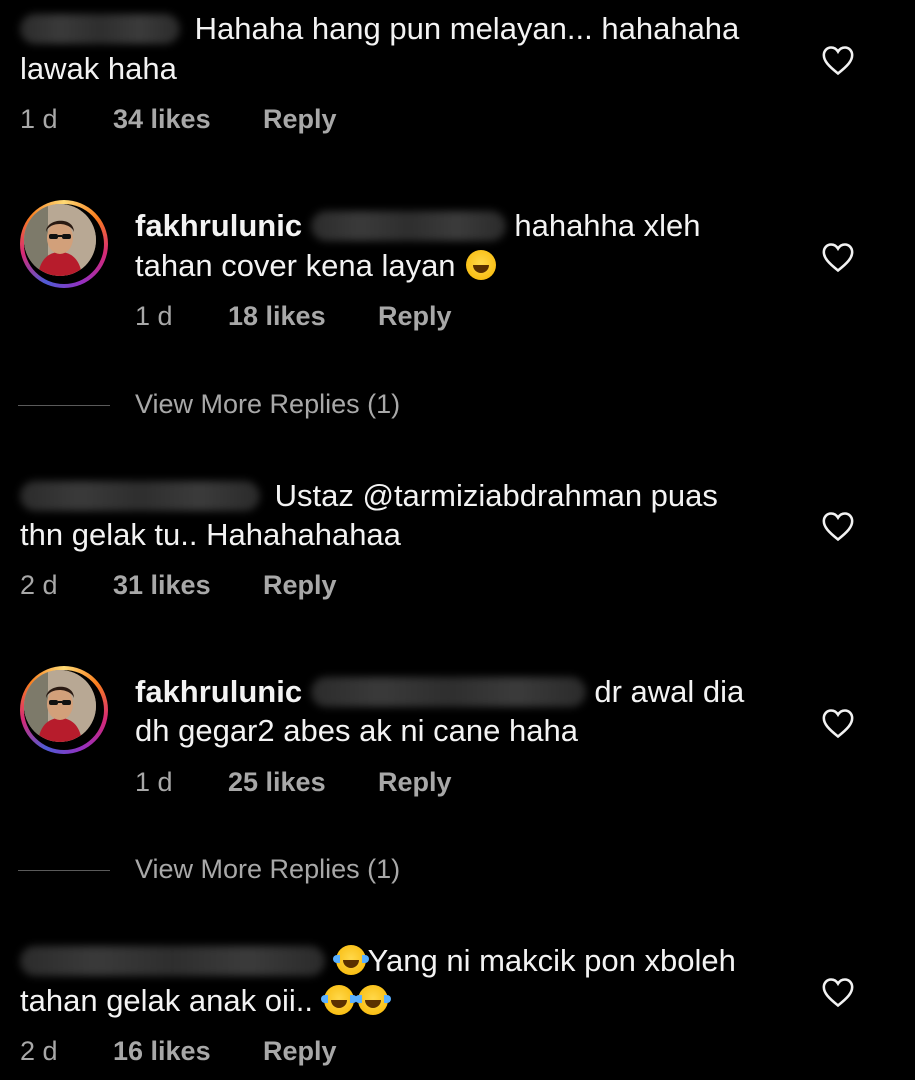  I want to click on comment-text-line2: thn gelak tu.. Hahahahahaa, so click(210, 534).